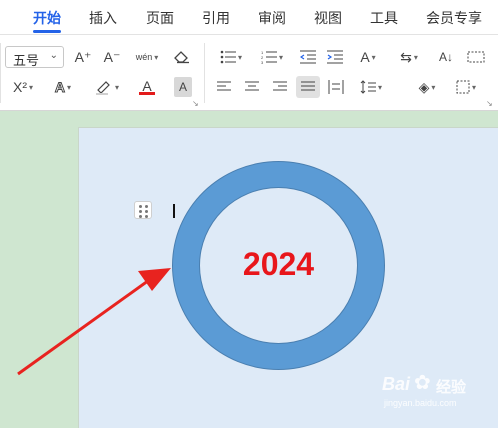  What do you see at coordinates (420, 403) in the screenshot?
I see `watermark-url: jingyan.baidu.com` at bounding box center [420, 403].